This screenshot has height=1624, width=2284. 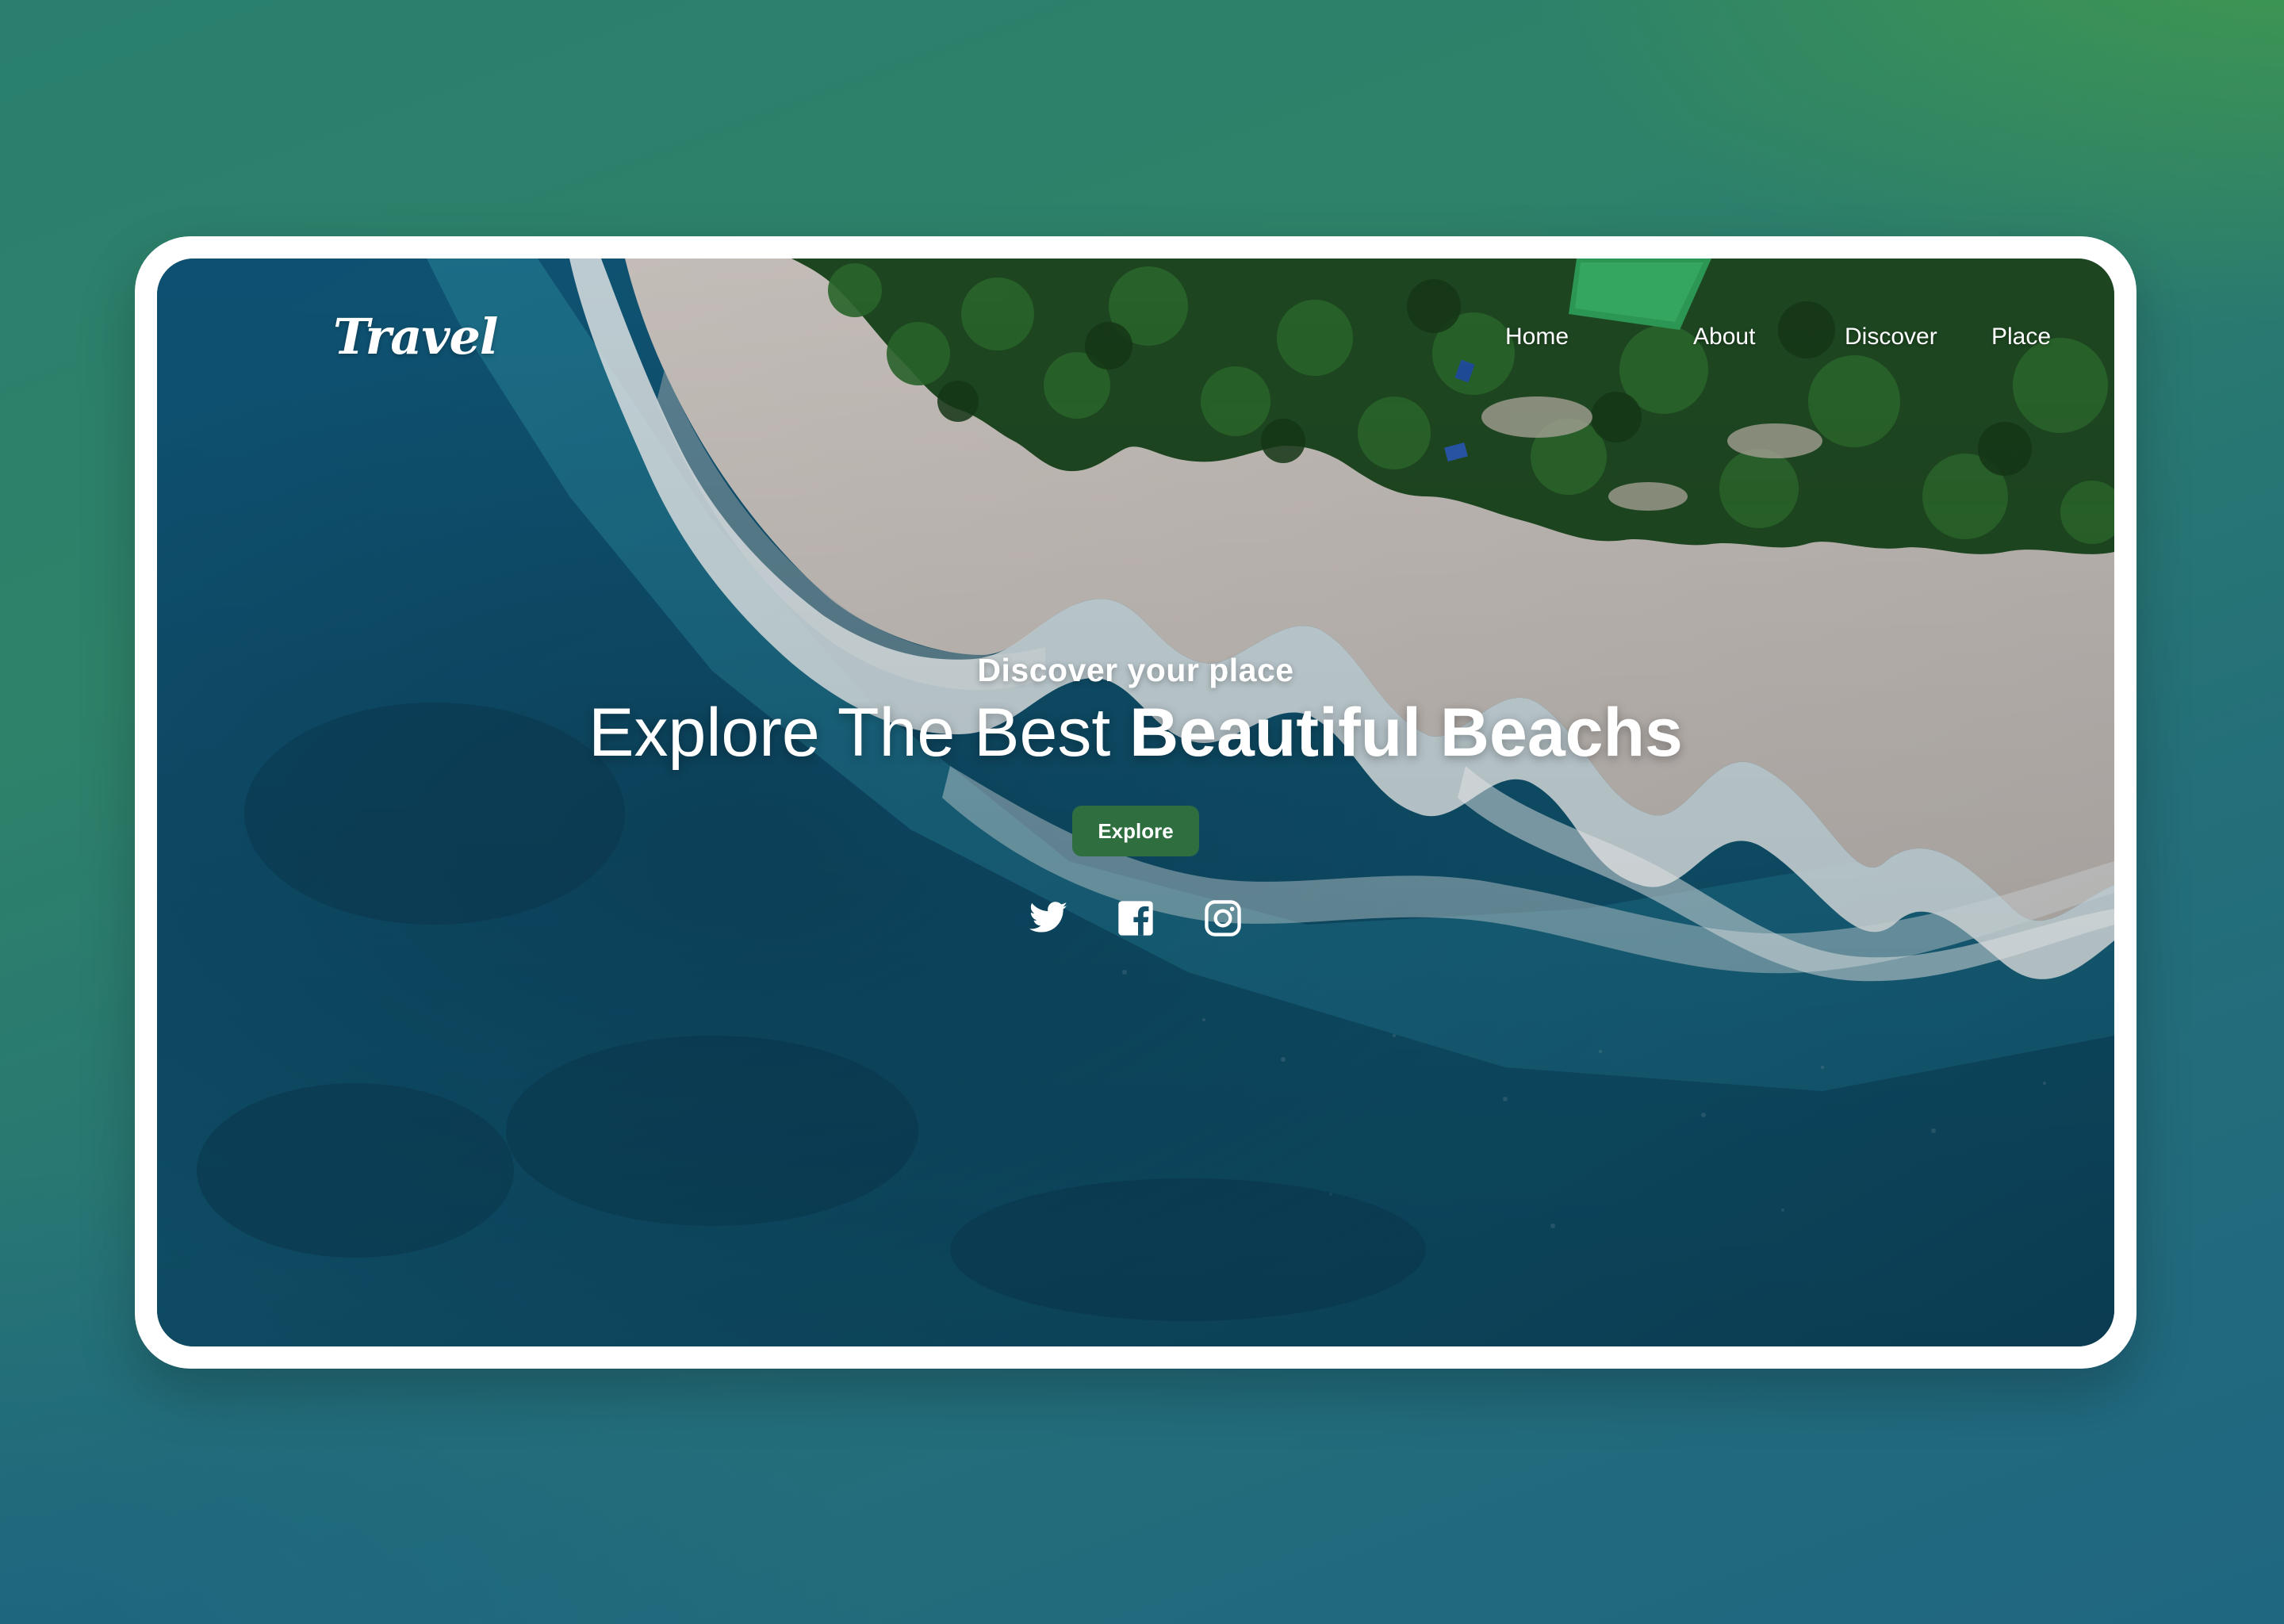 What do you see at coordinates (1537, 337) in the screenshot?
I see `nav-link-home: Home` at bounding box center [1537, 337].